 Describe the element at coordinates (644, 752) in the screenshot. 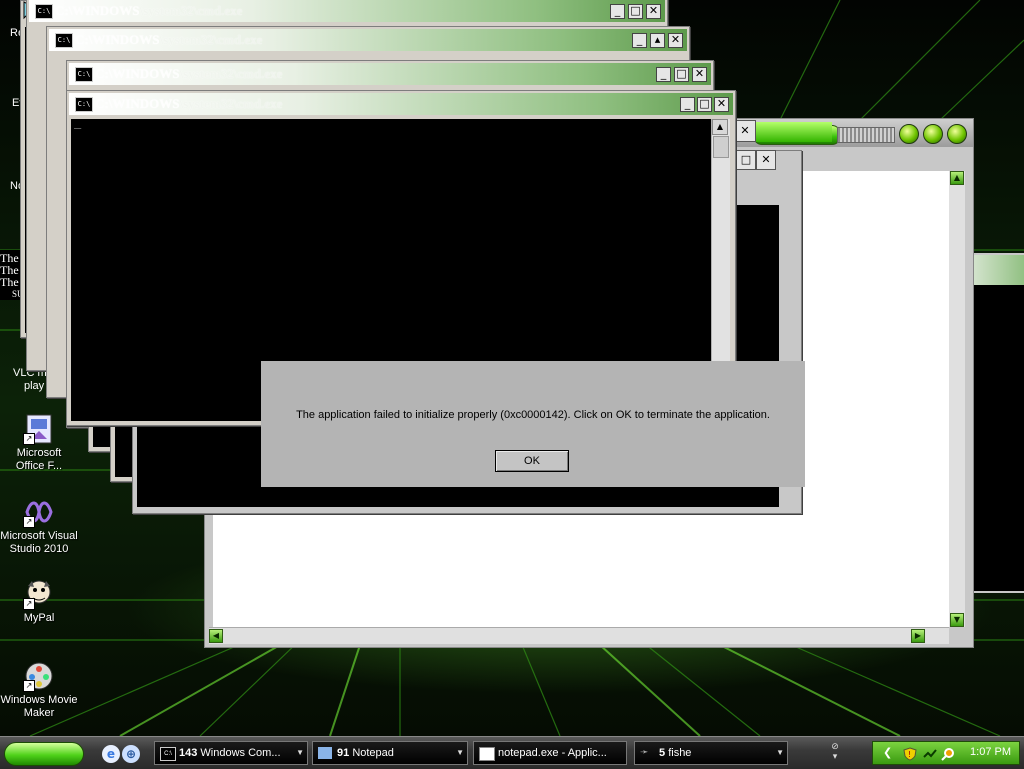

I see `fish-icon: ➛` at that location.